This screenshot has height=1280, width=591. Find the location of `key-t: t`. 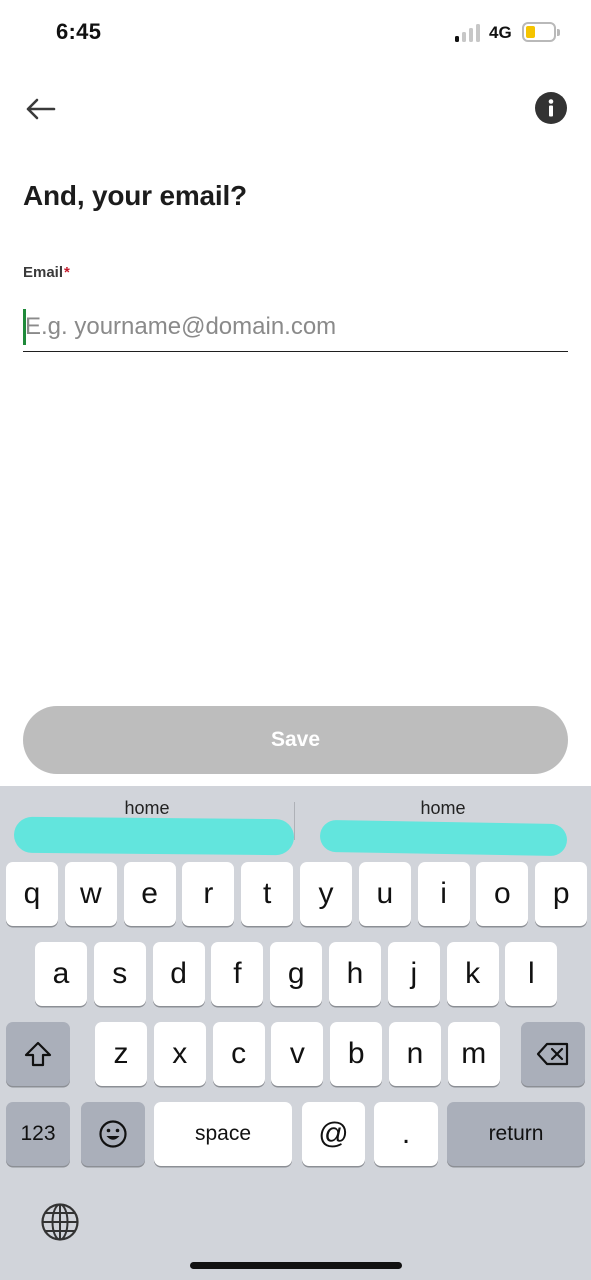

key-t: t is located at coordinates (267, 894).